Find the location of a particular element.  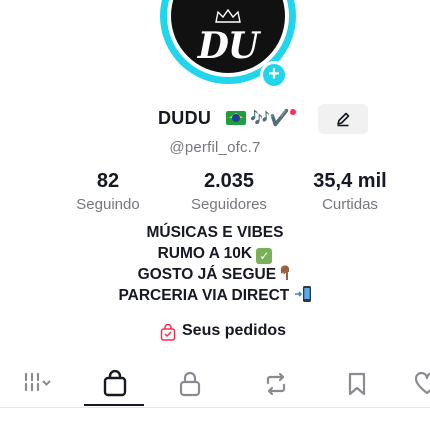

stat-likes: 35,4 mil Curtidas is located at coordinates (350, 191).